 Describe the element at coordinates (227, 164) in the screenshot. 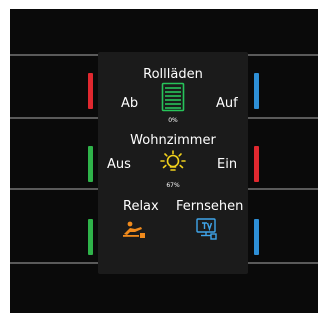

I see `wohnzimmer-ein-label: Ein` at that location.